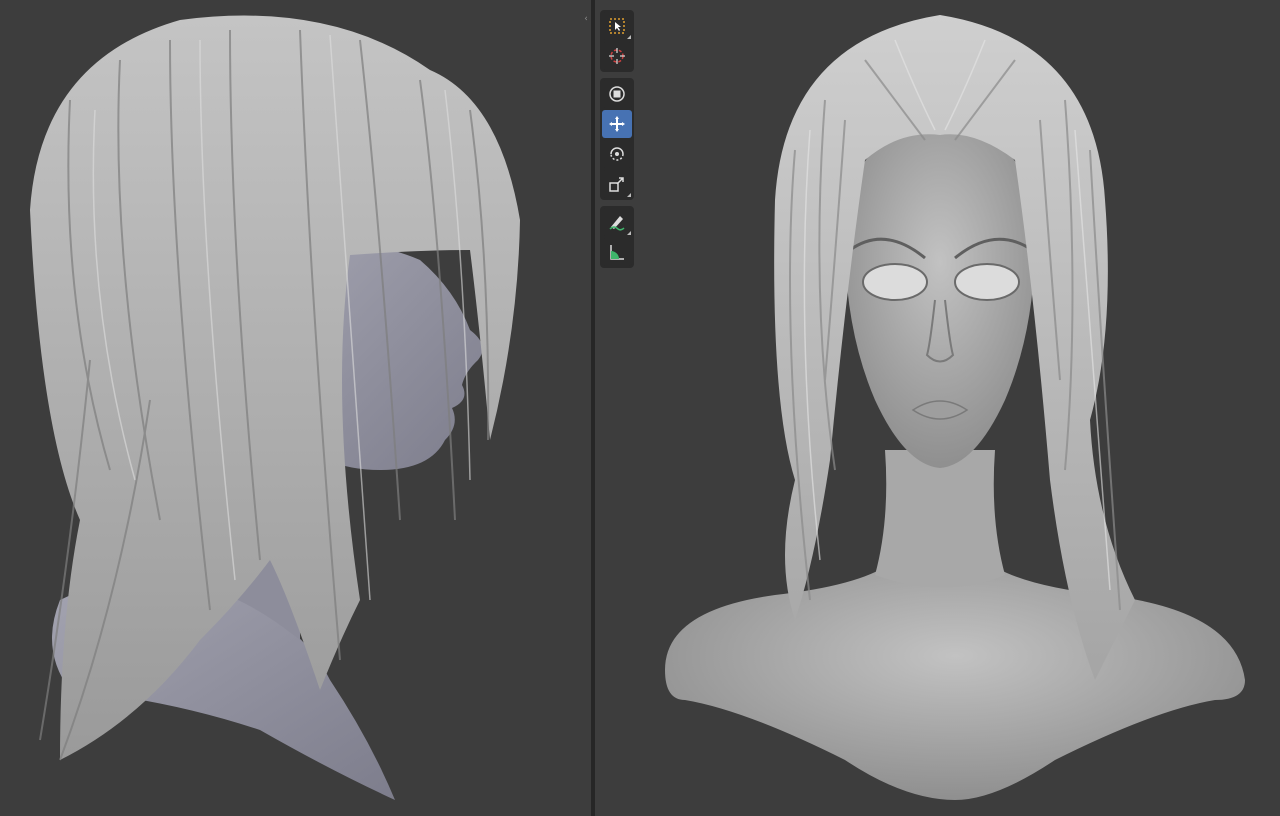 This screenshot has height=816, width=1280. I want to click on cursor-tool, so click(617, 56).